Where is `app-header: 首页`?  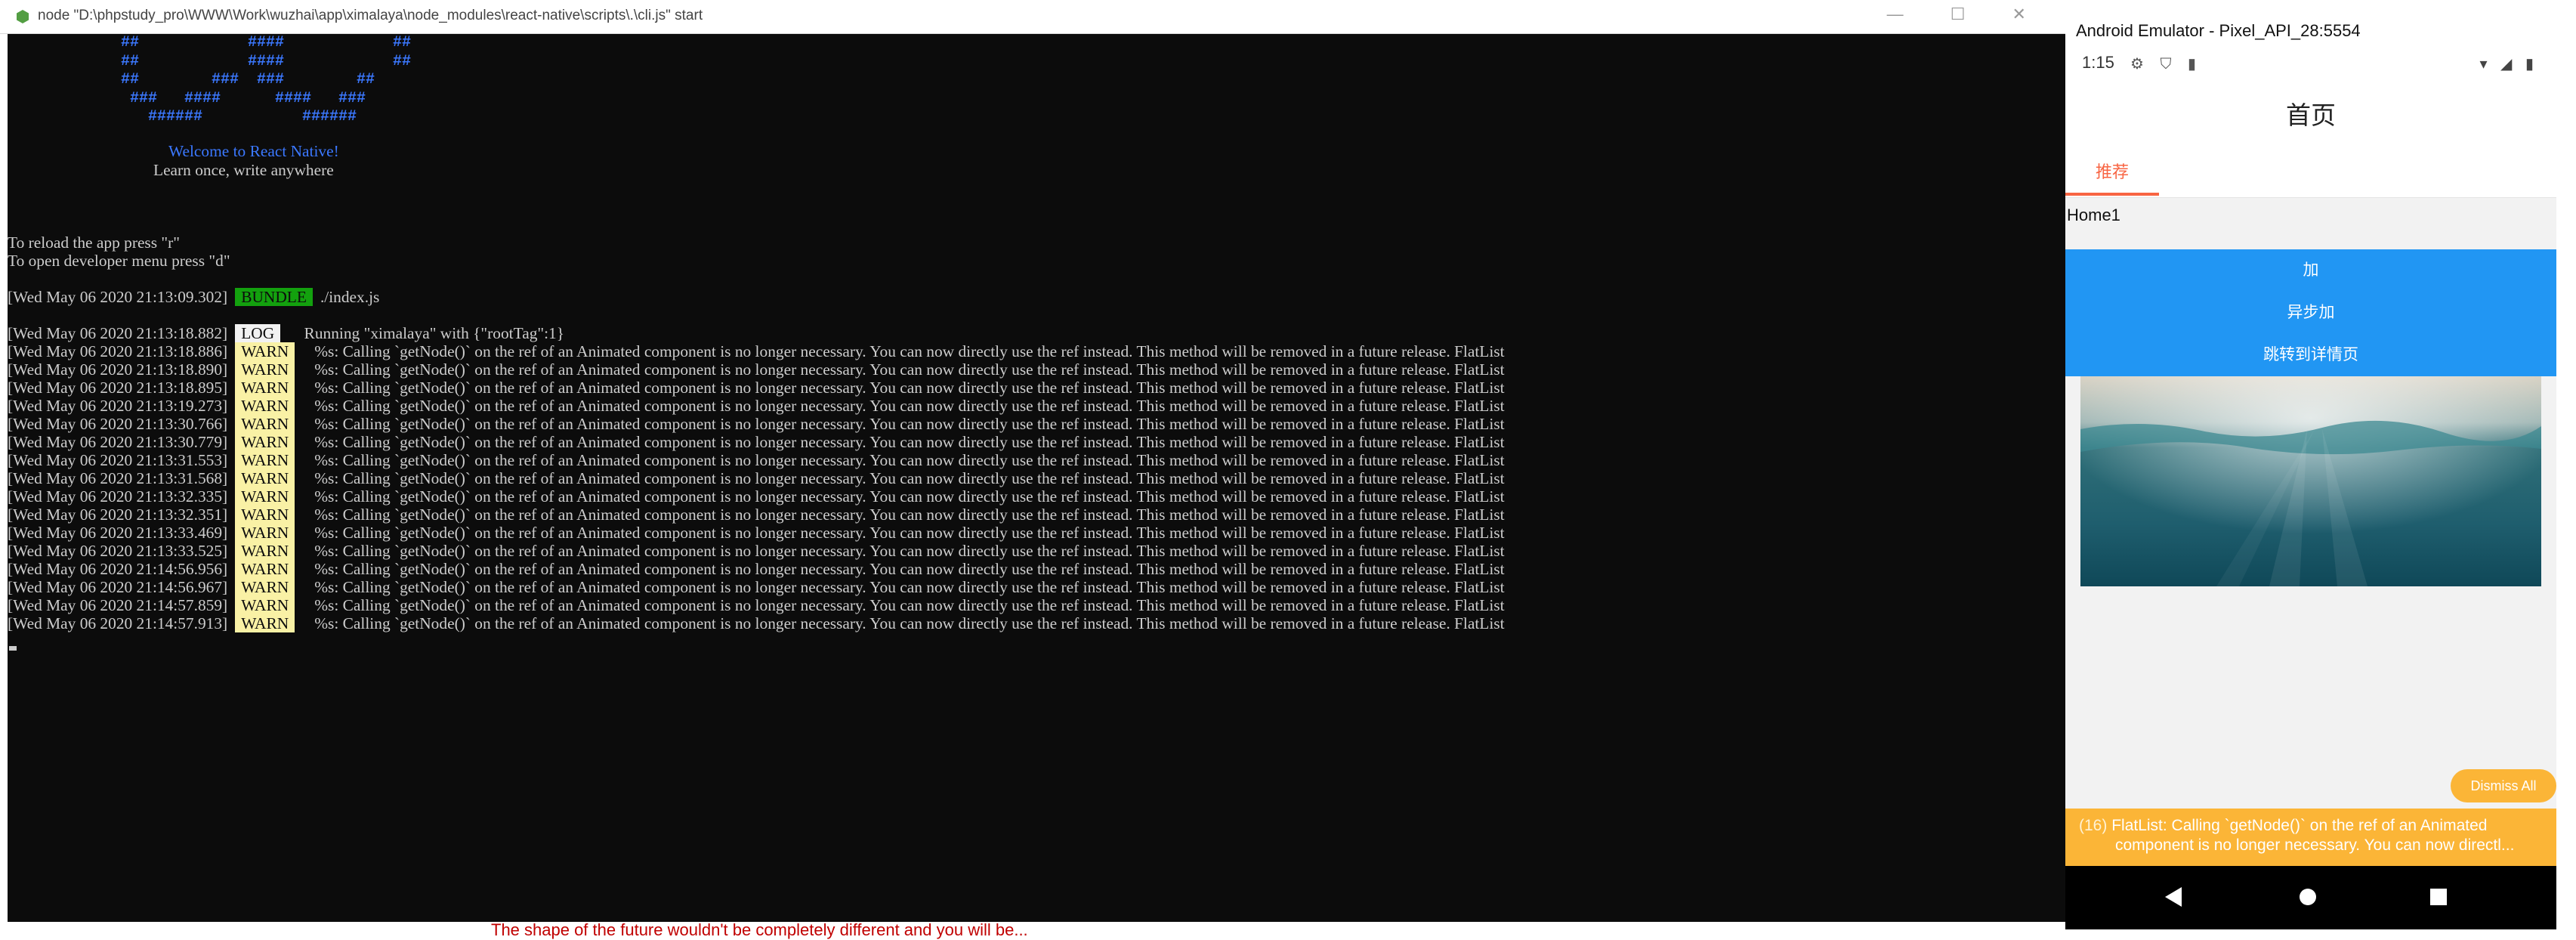
app-header: 首页 is located at coordinates (2310, 109).